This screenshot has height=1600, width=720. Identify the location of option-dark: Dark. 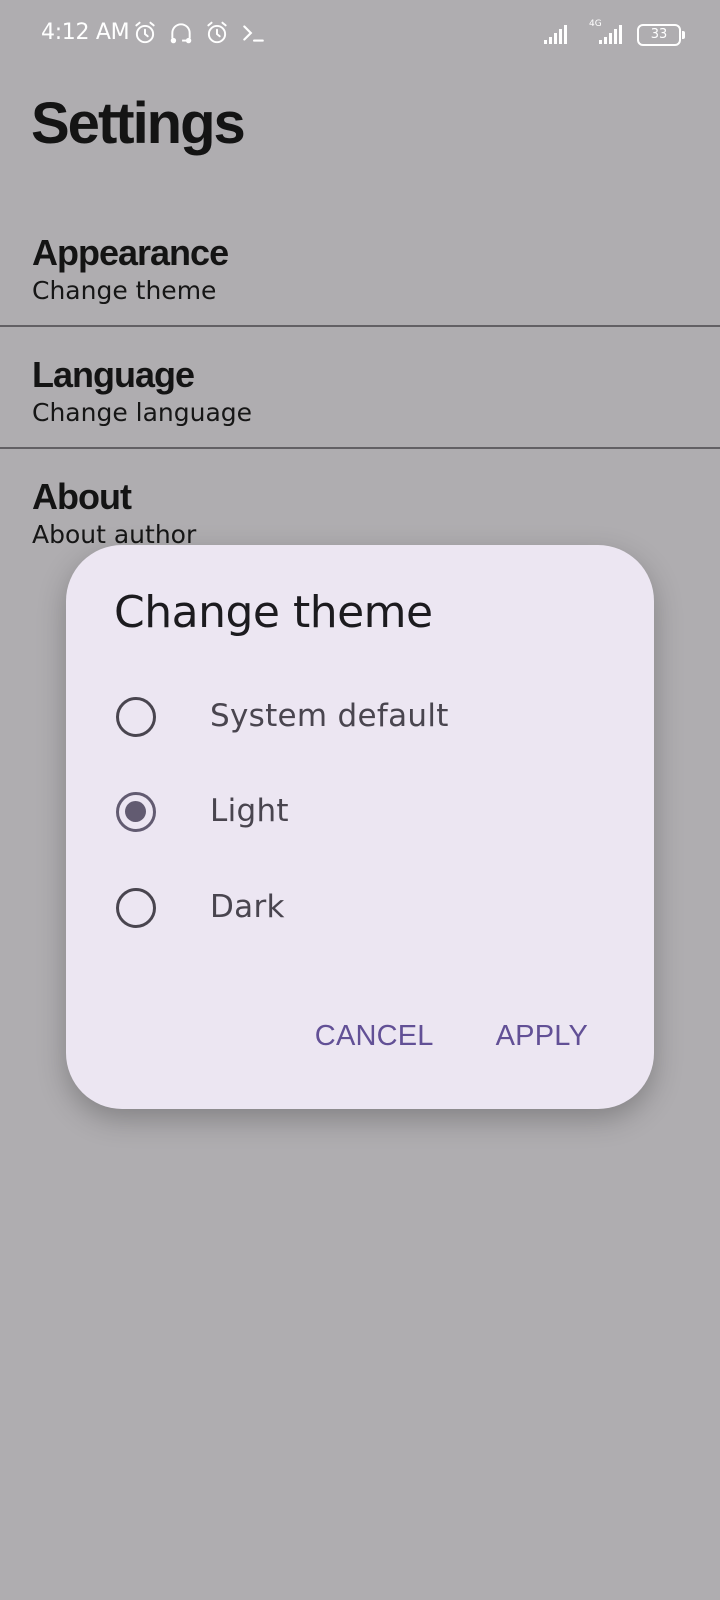
(360, 908).